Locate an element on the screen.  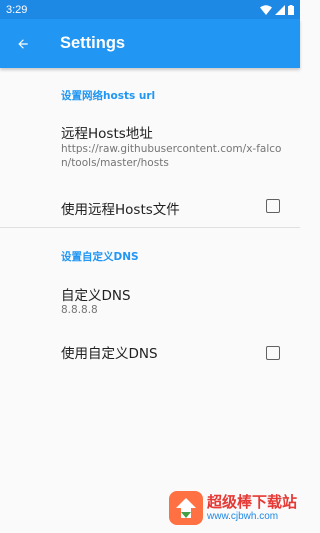
watermark: 超级棒下载站 www.cjbwh.com is located at coordinates (232, 508).